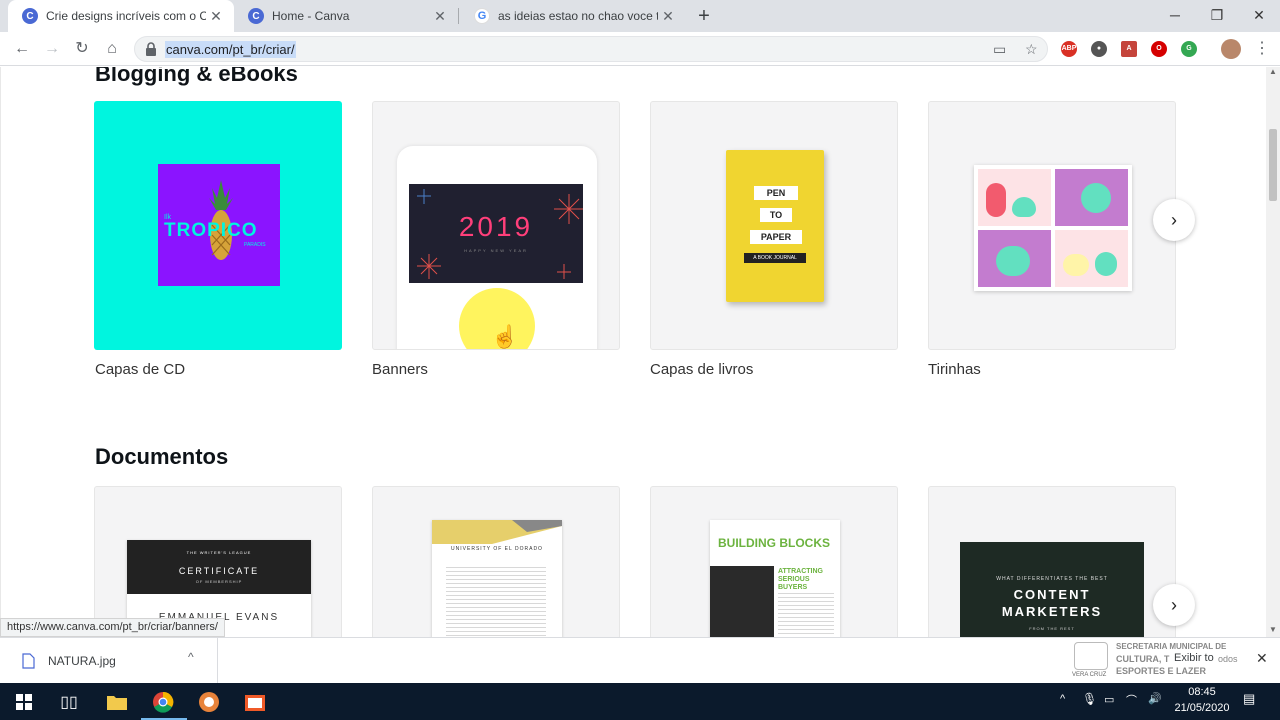 This screenshot has height=720, width=1280. What do you see at coordinates (117, 702) in the screenshot?
I see `file-explorer-icon` at bounding box center [117, 702].